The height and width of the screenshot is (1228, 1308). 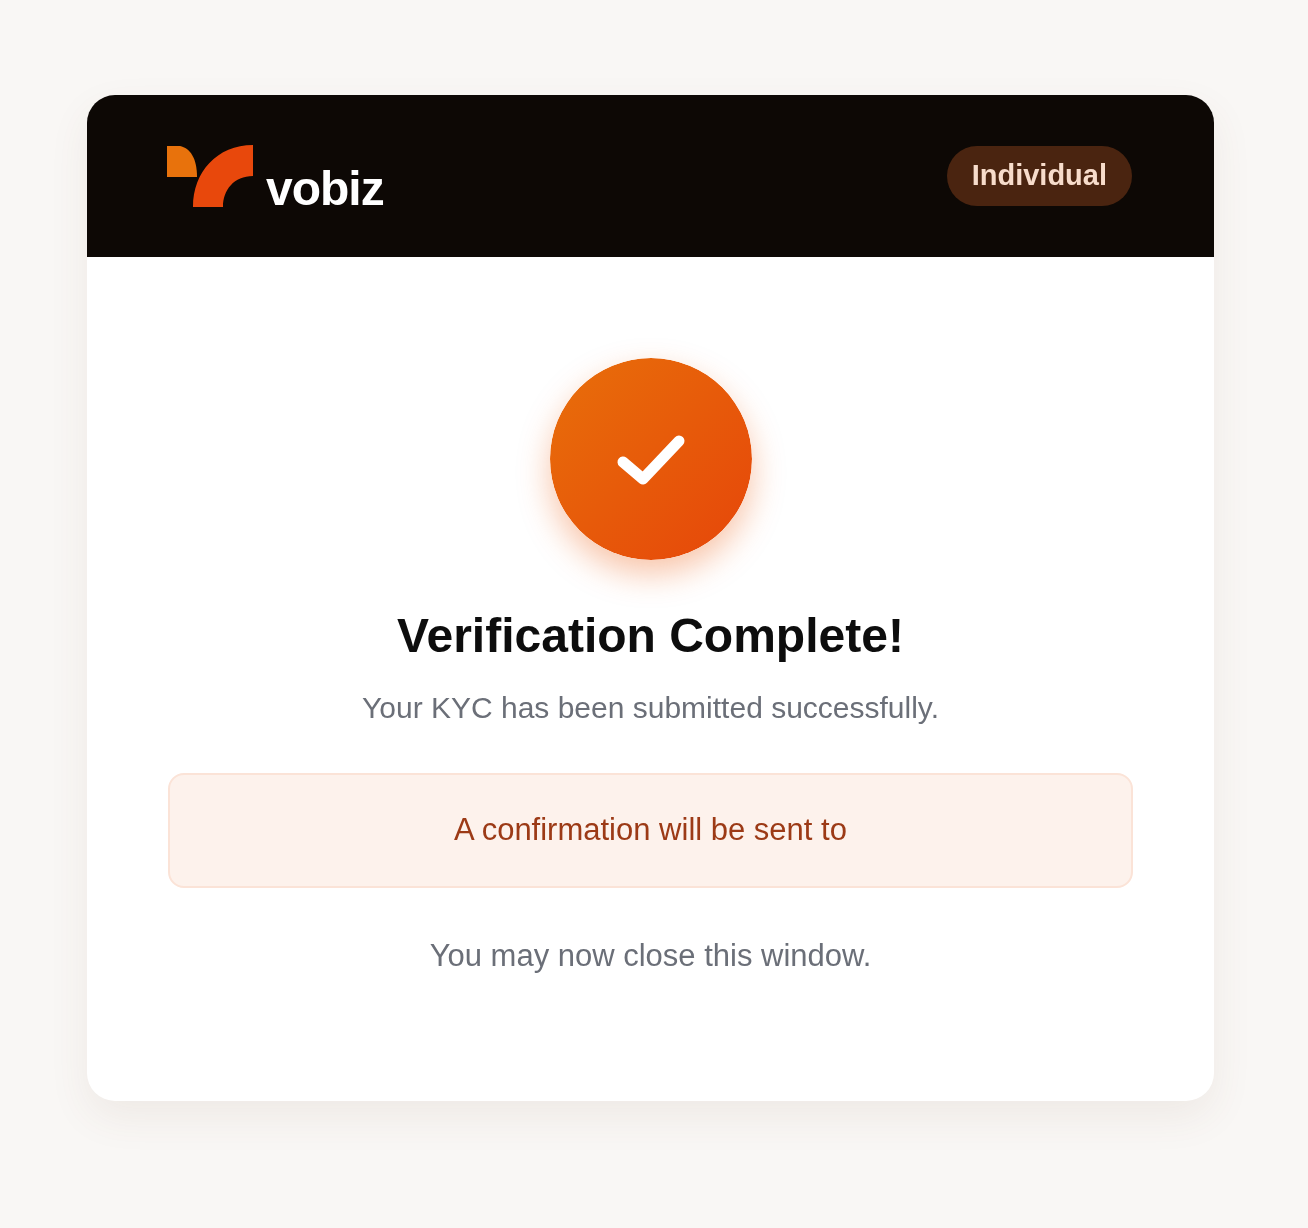 I want to click on close-window-note: You may now close this window., so click(x=650, y=956).